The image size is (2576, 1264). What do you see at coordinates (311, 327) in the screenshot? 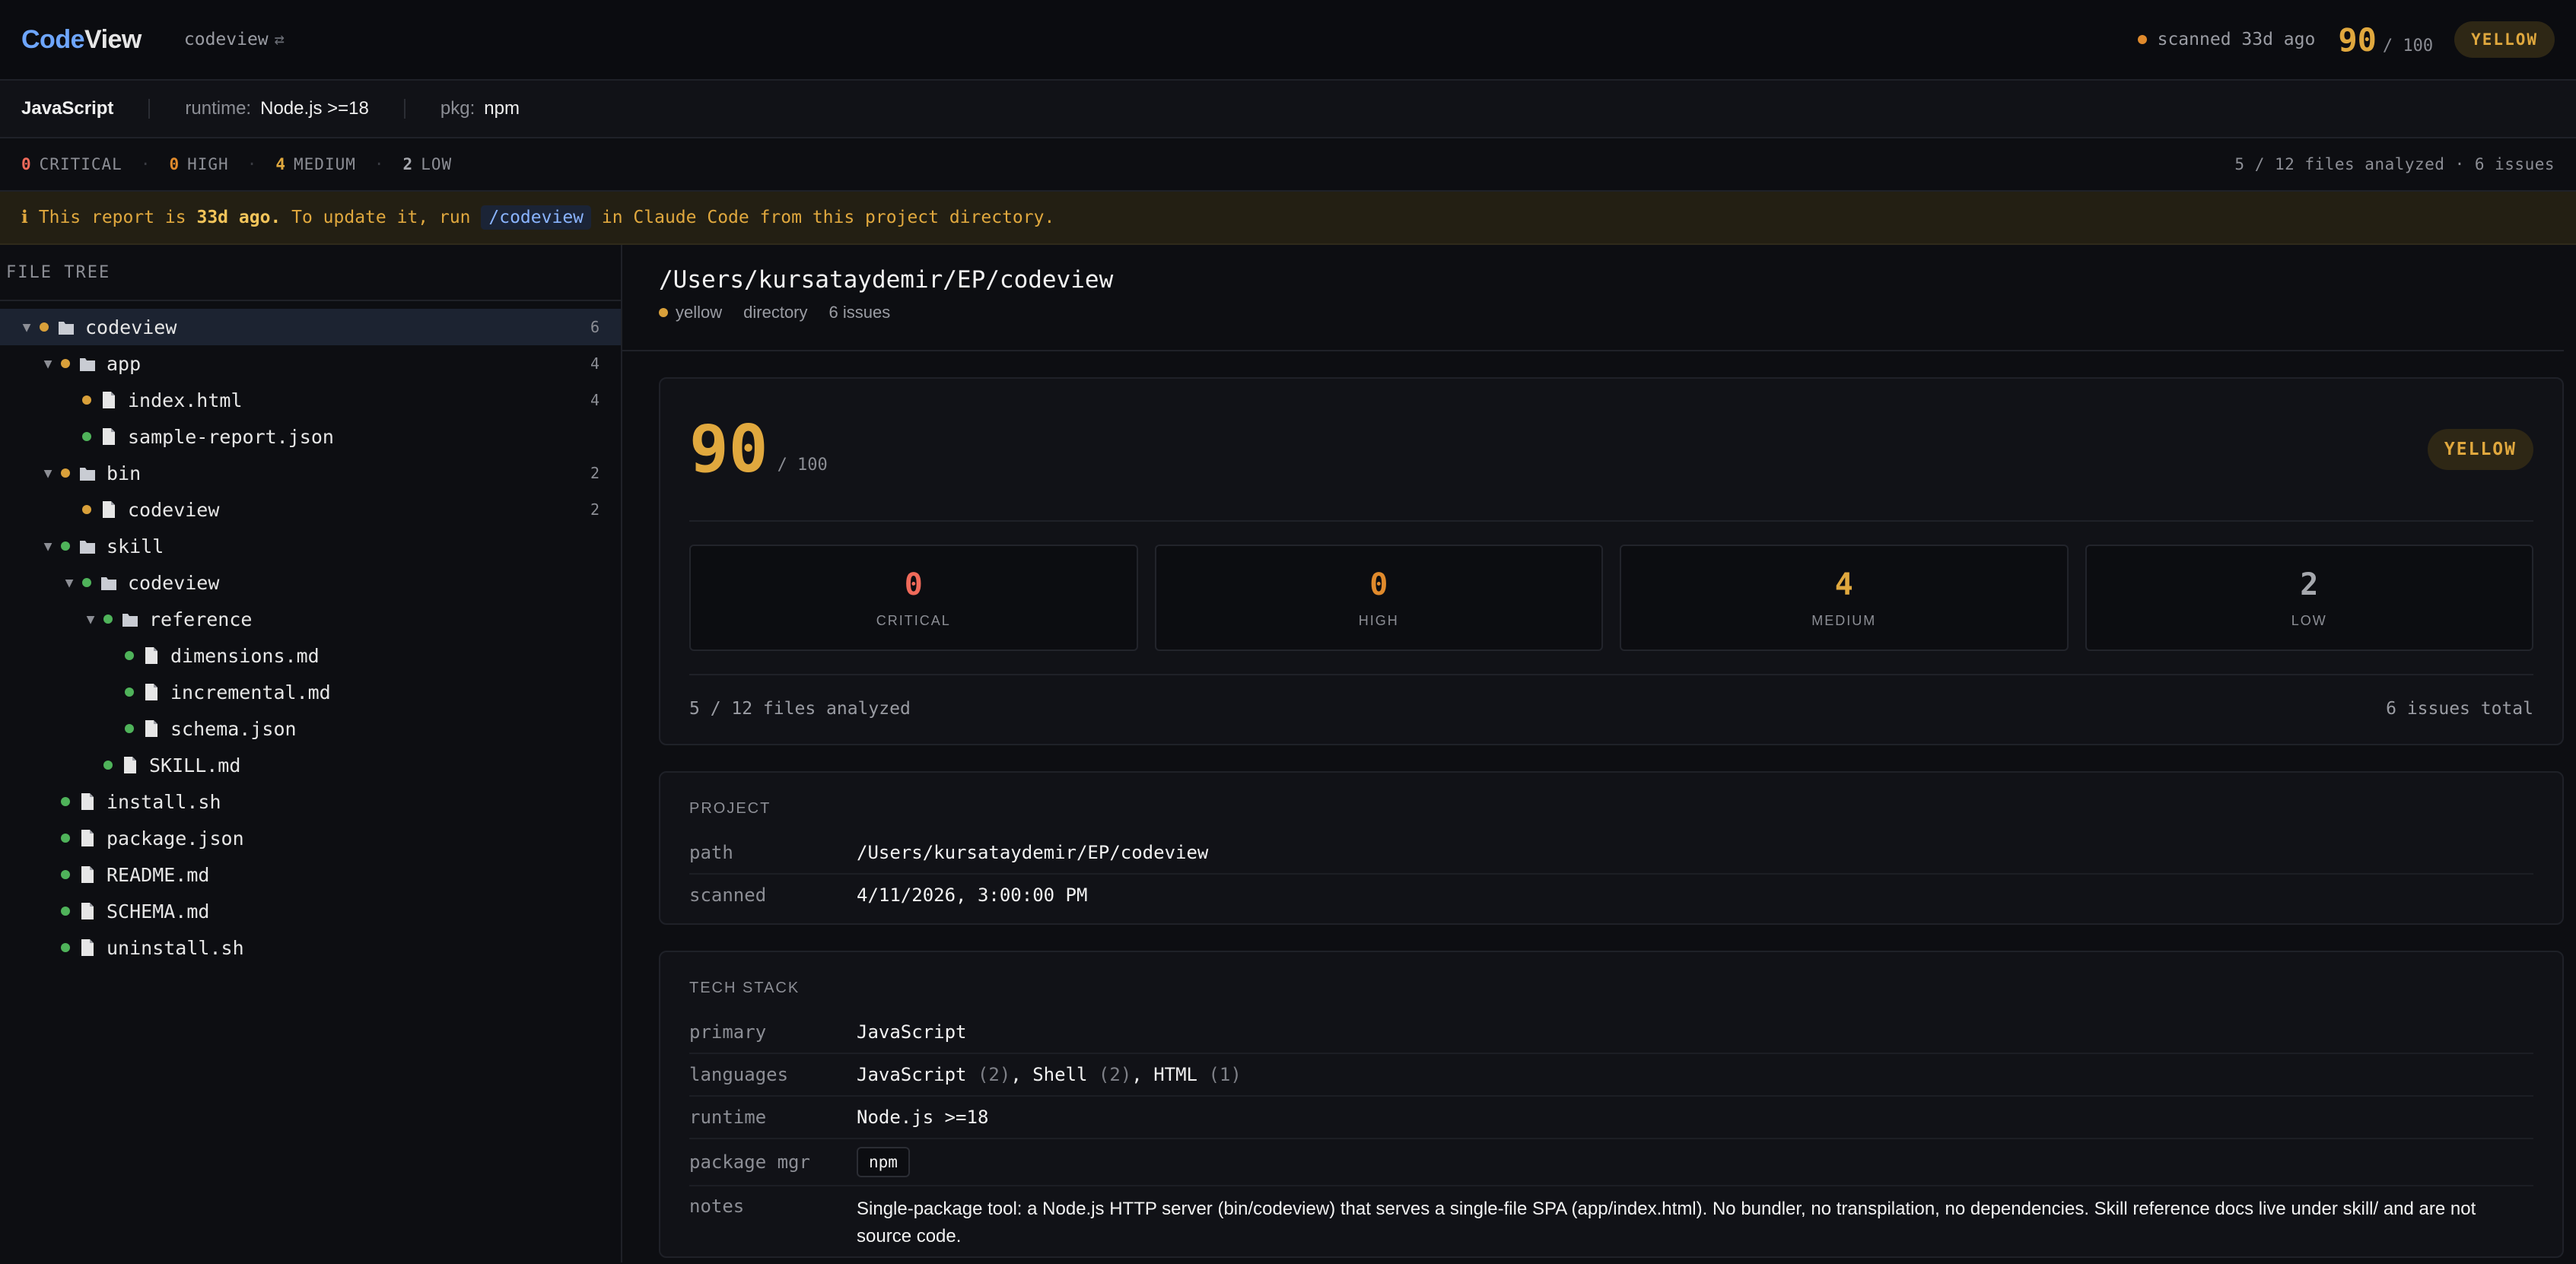
I see `tree-row: ▼ codeview 6` at bounding box center [311, 327].